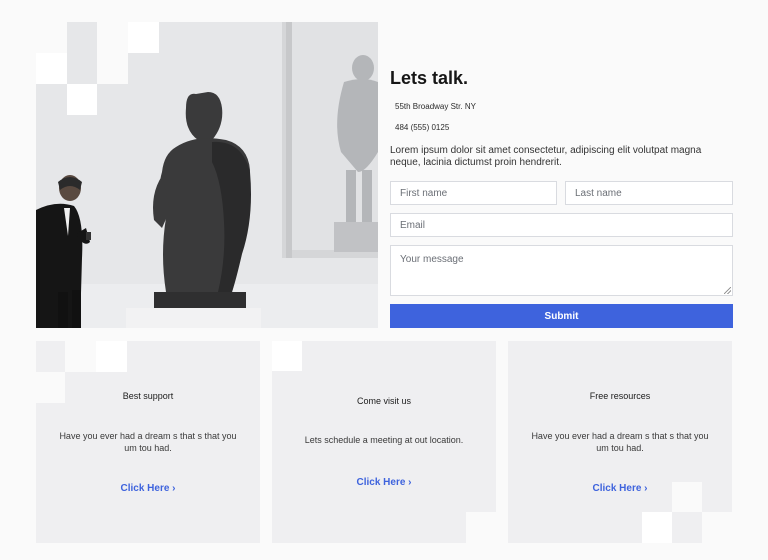 This screenshot has width=768, height=560. What do you see at coordinates (727, 290) in the screenshot?
I see `resize-handle-icon` at bounding box center [727, 290].